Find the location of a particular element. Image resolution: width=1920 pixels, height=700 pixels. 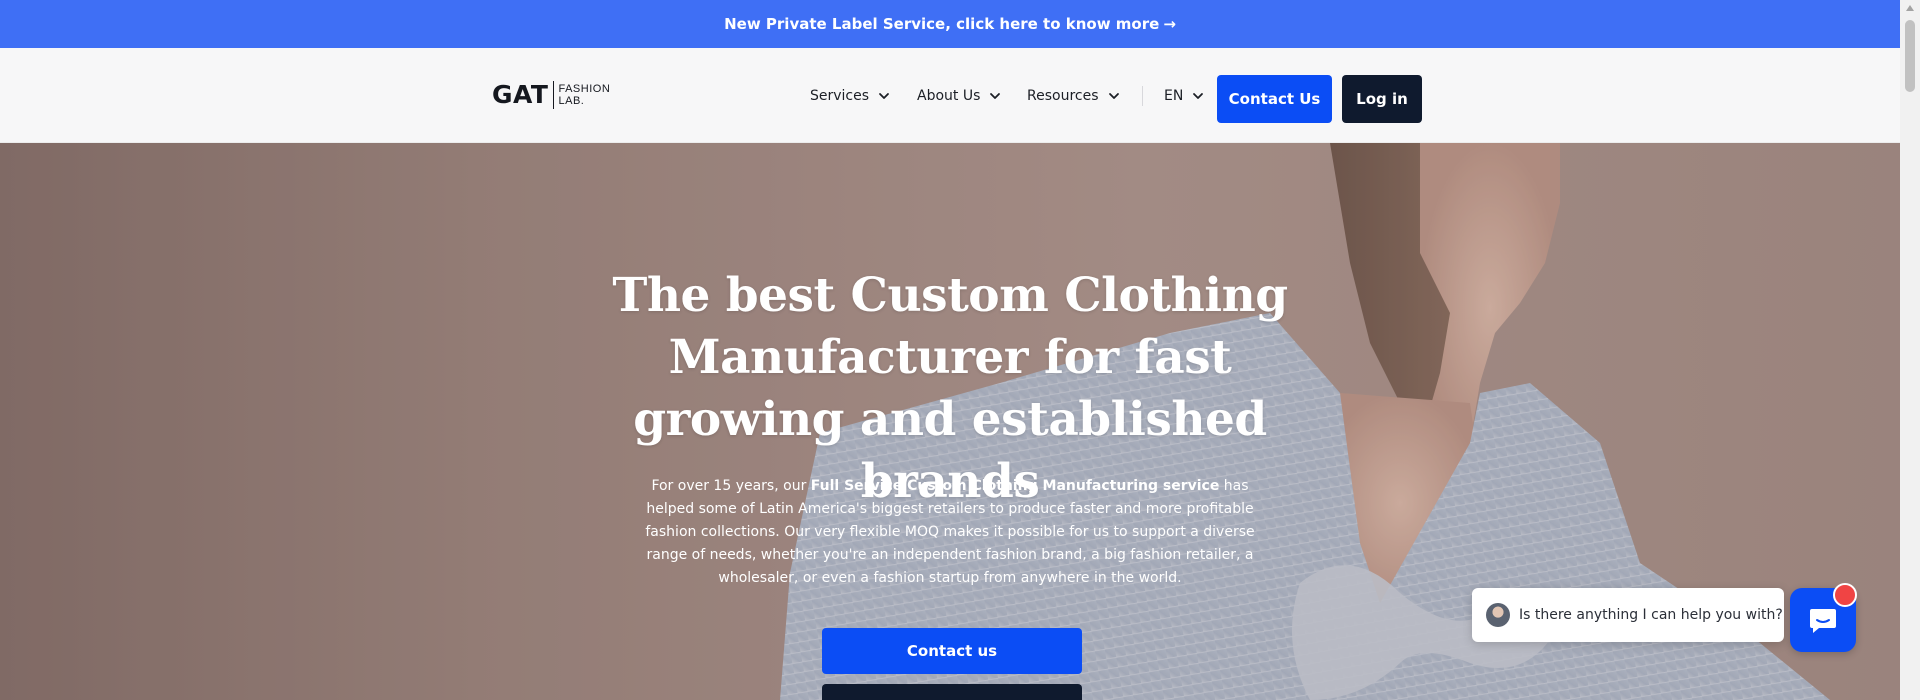

logo-subtitle-line1: FASHION is located at coordinates (584, 88).